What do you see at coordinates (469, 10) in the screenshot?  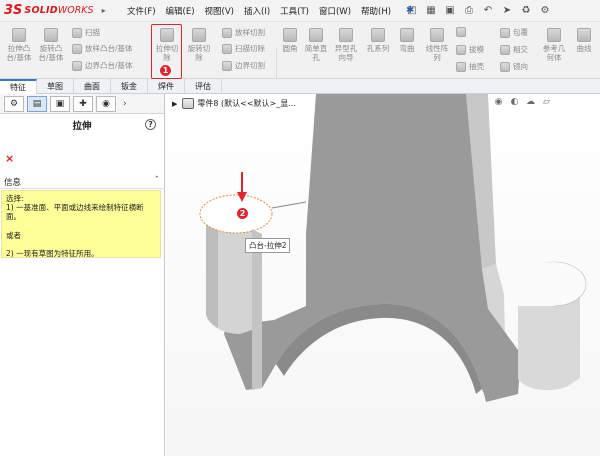 I see `print-icon: ⎙` at bounding box center [469, 10].